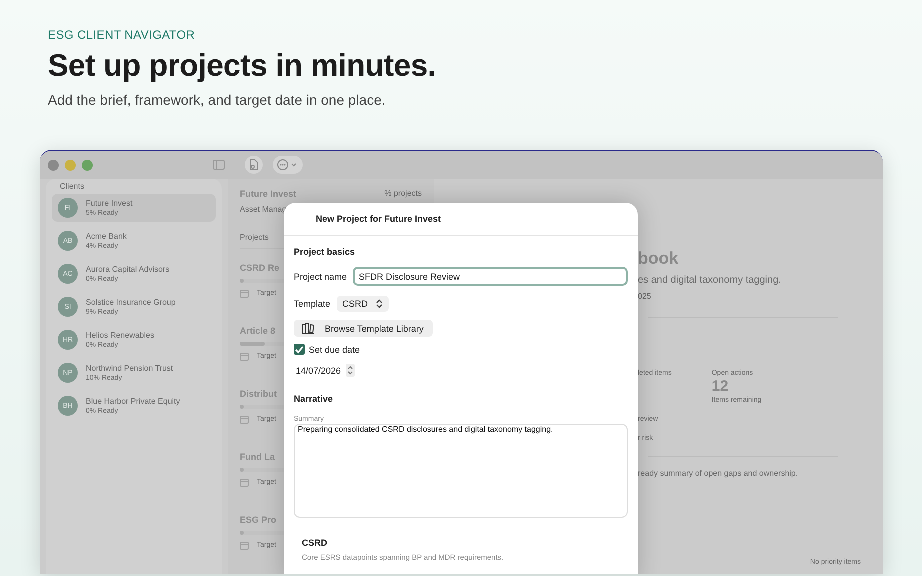 This screenshot has width=922, height=576. I want to click on field-label: Project name, so click(321, 277).